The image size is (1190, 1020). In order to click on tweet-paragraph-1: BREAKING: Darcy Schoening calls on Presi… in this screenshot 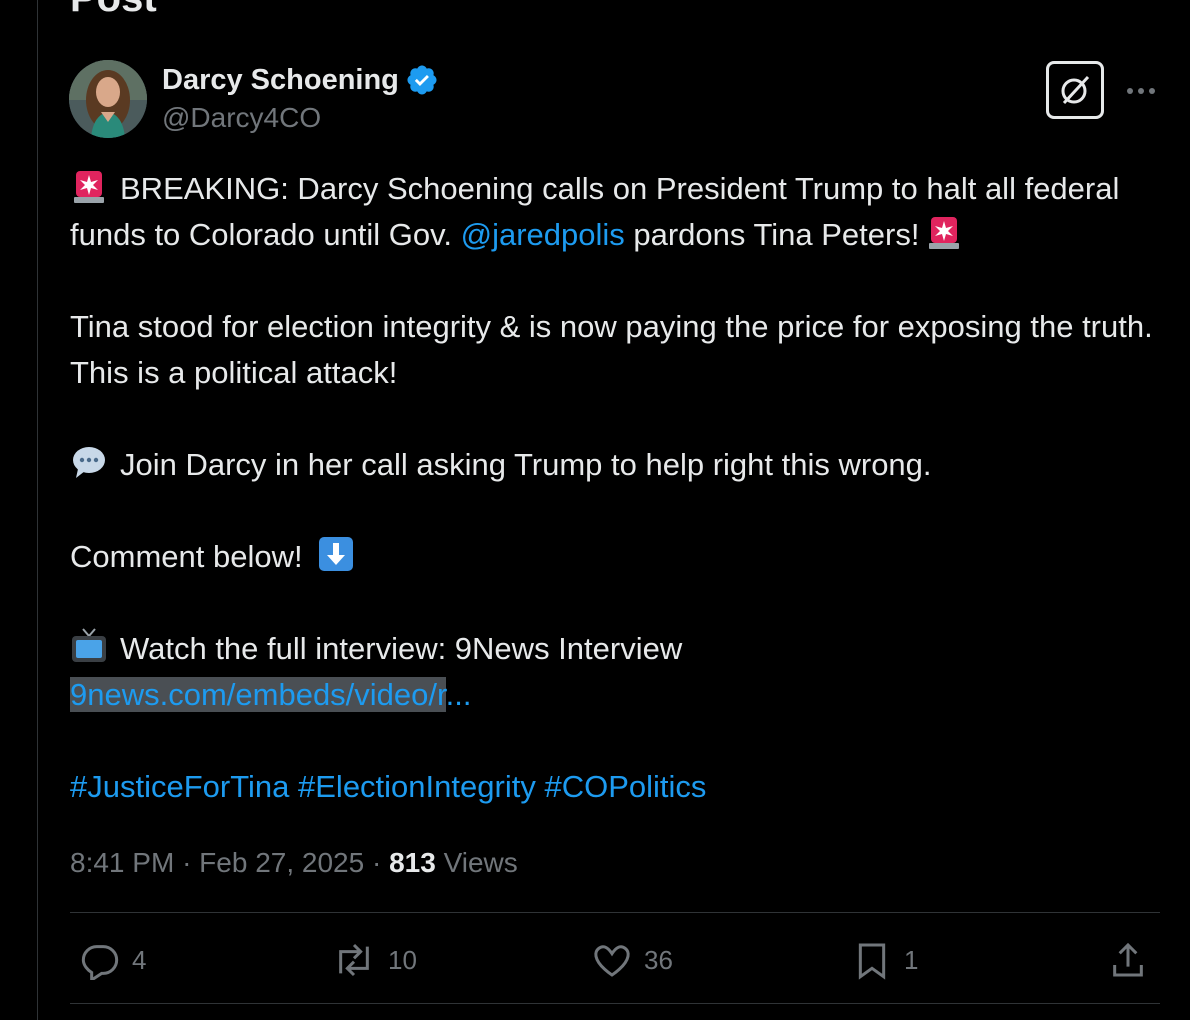, I will do `click(615, 212)`.